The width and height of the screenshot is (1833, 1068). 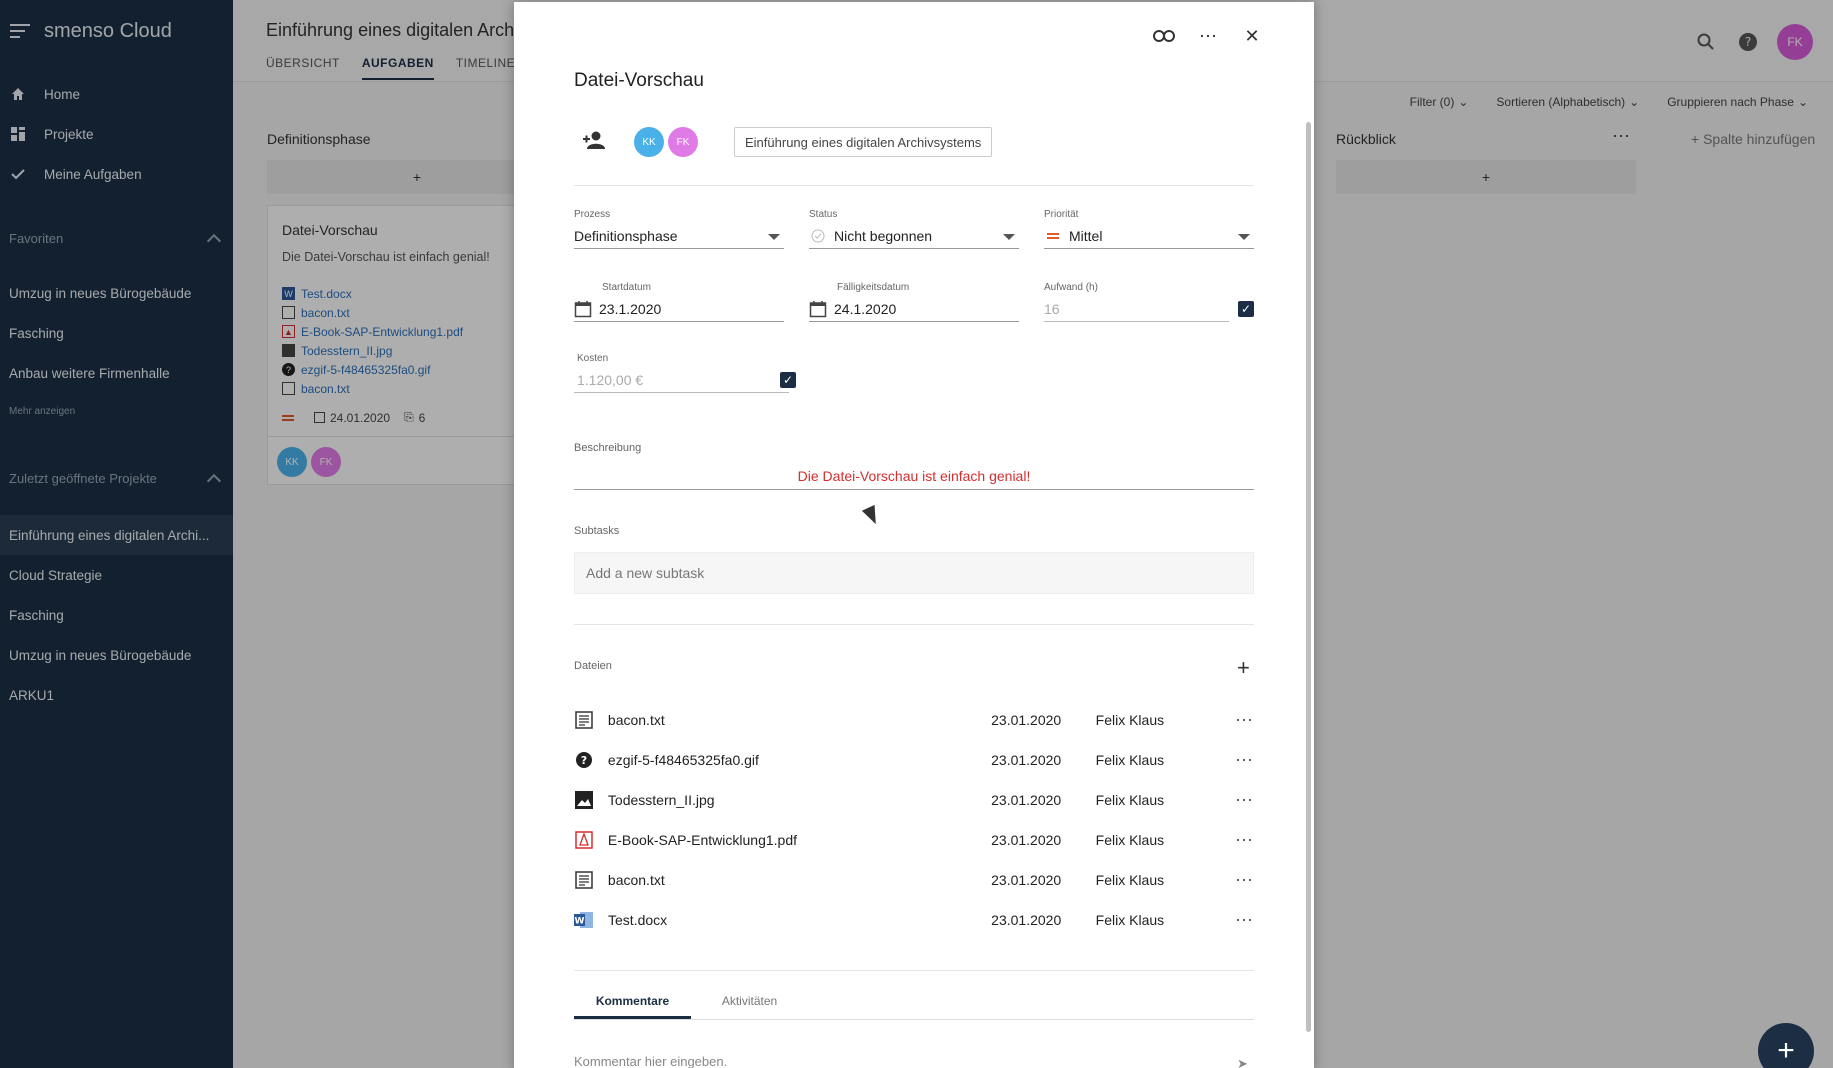 I want to click on status-circle-icon, so click(x=818, y=236).